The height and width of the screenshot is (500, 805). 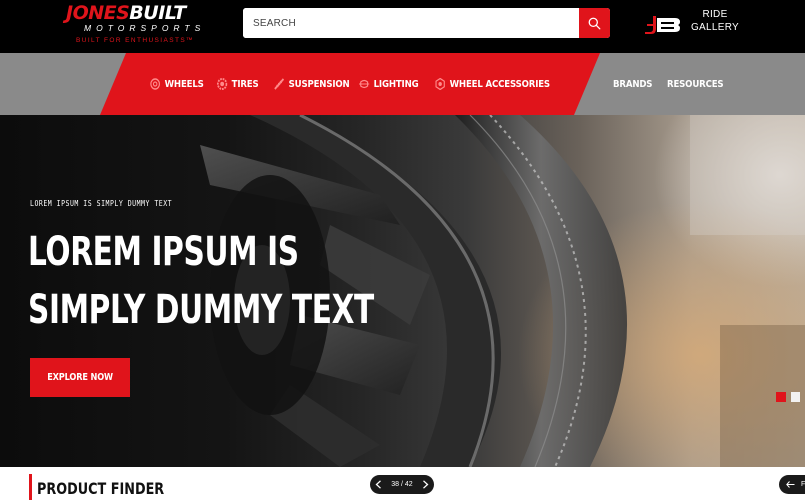 What do you see at coordinates (396, 84) in the screenshot?
I see `nav-item-label: LIGHTING` at bounding box center [396, 84].